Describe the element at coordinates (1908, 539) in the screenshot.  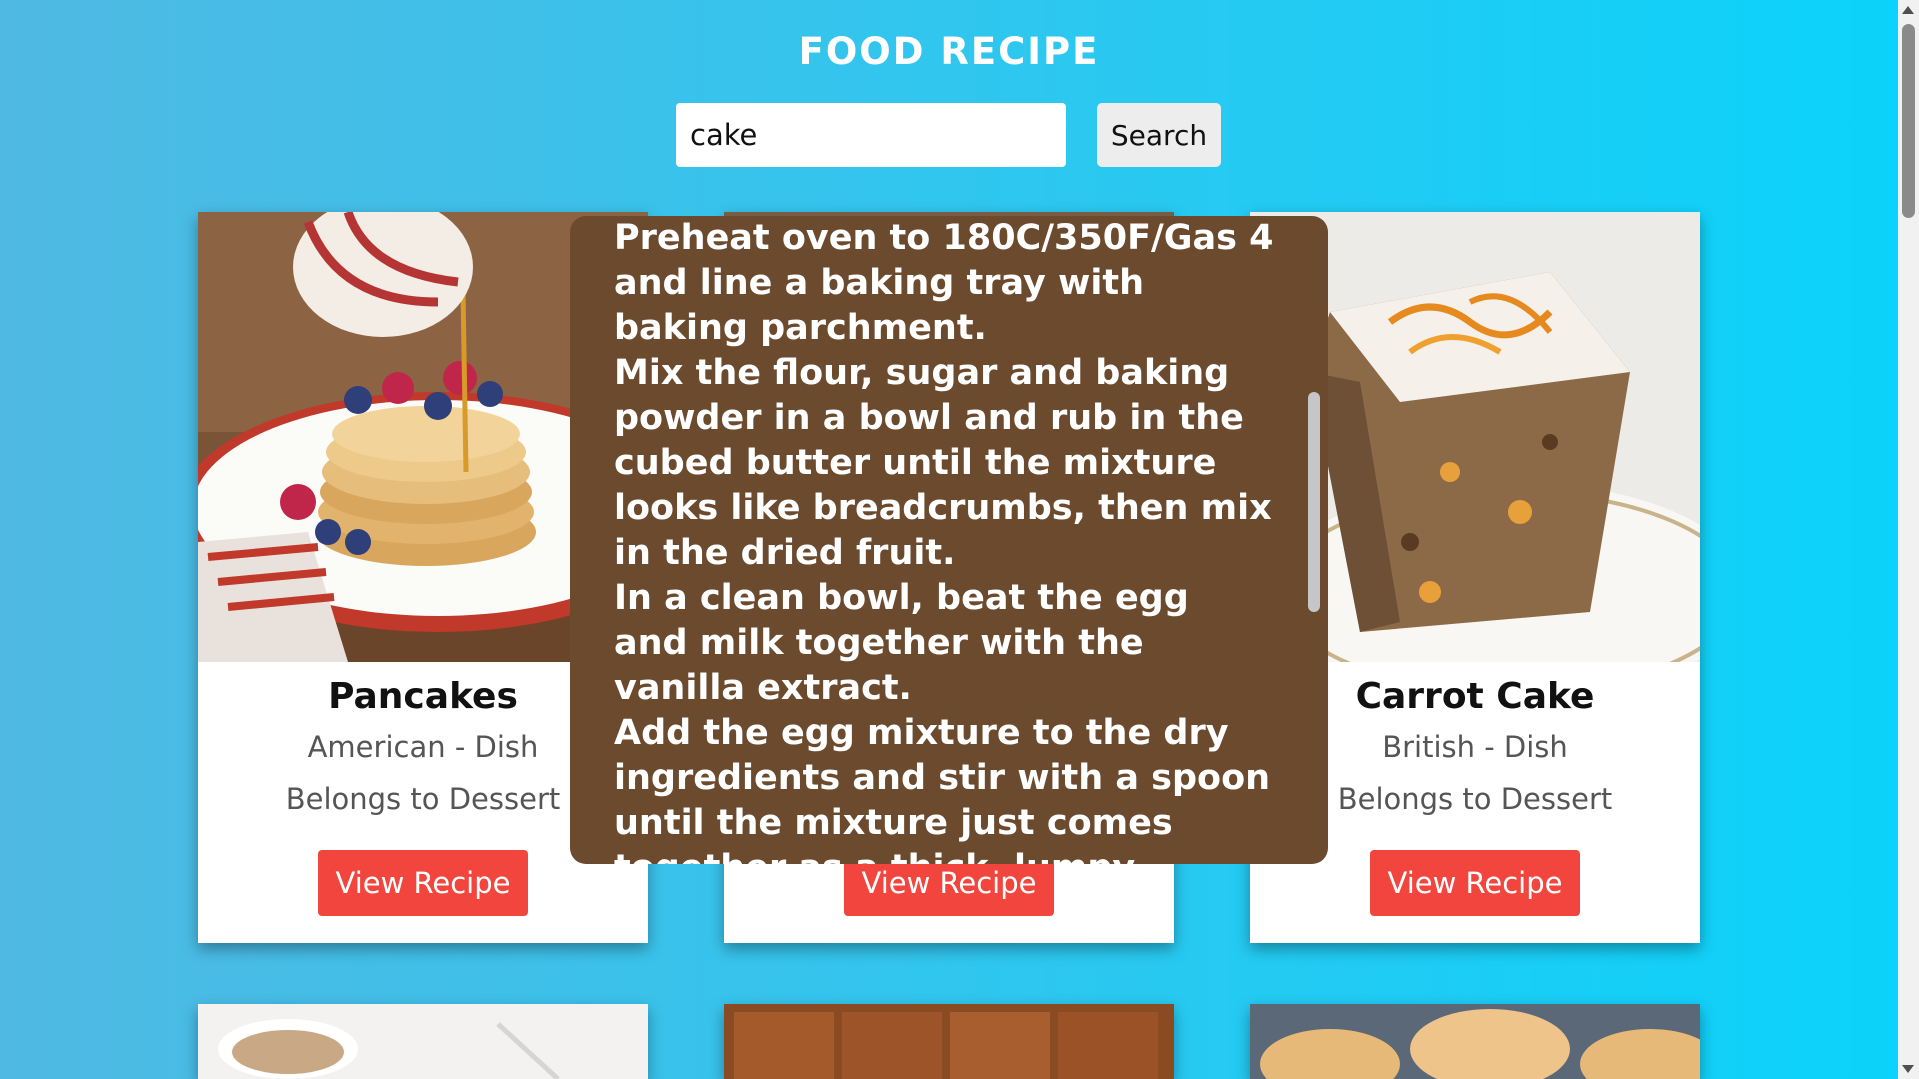
I see `page-scrollbar` at that location.